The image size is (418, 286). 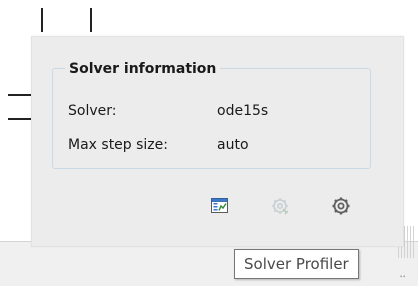 What do you see at coordinates (118, 145) in the screenshot?
I see `max-step-size-label: Max step size:` at bounding box center [118, 145].